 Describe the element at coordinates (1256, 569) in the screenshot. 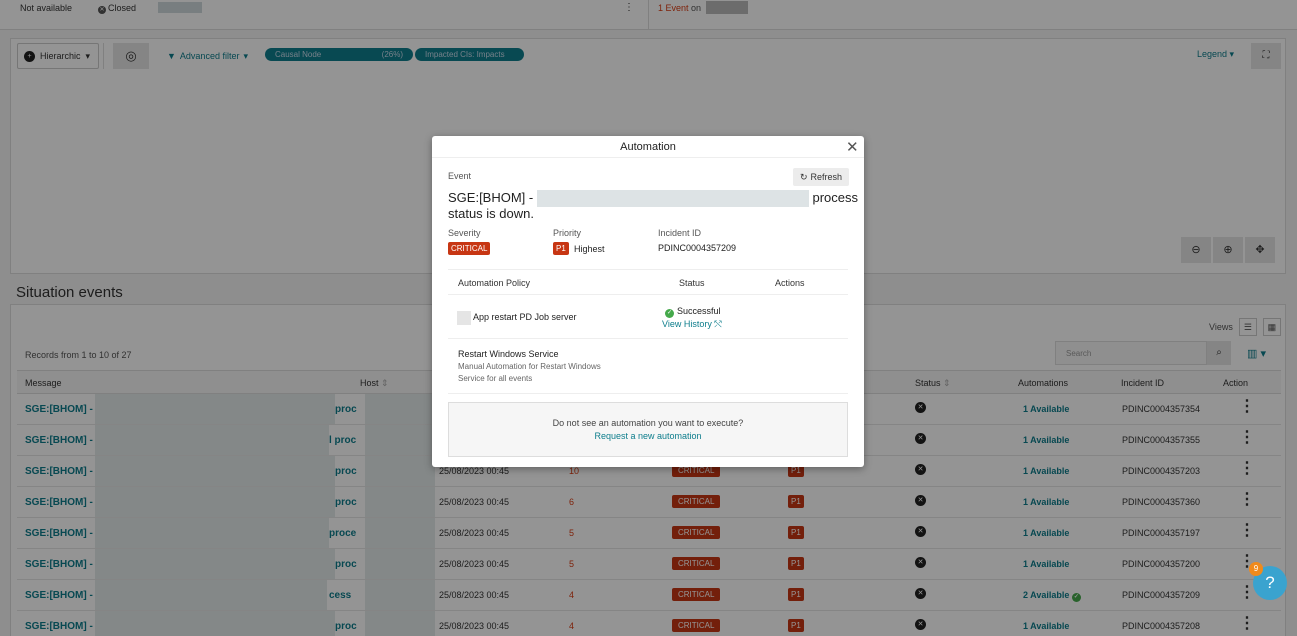

I see `notification-badge: 9` at that location.